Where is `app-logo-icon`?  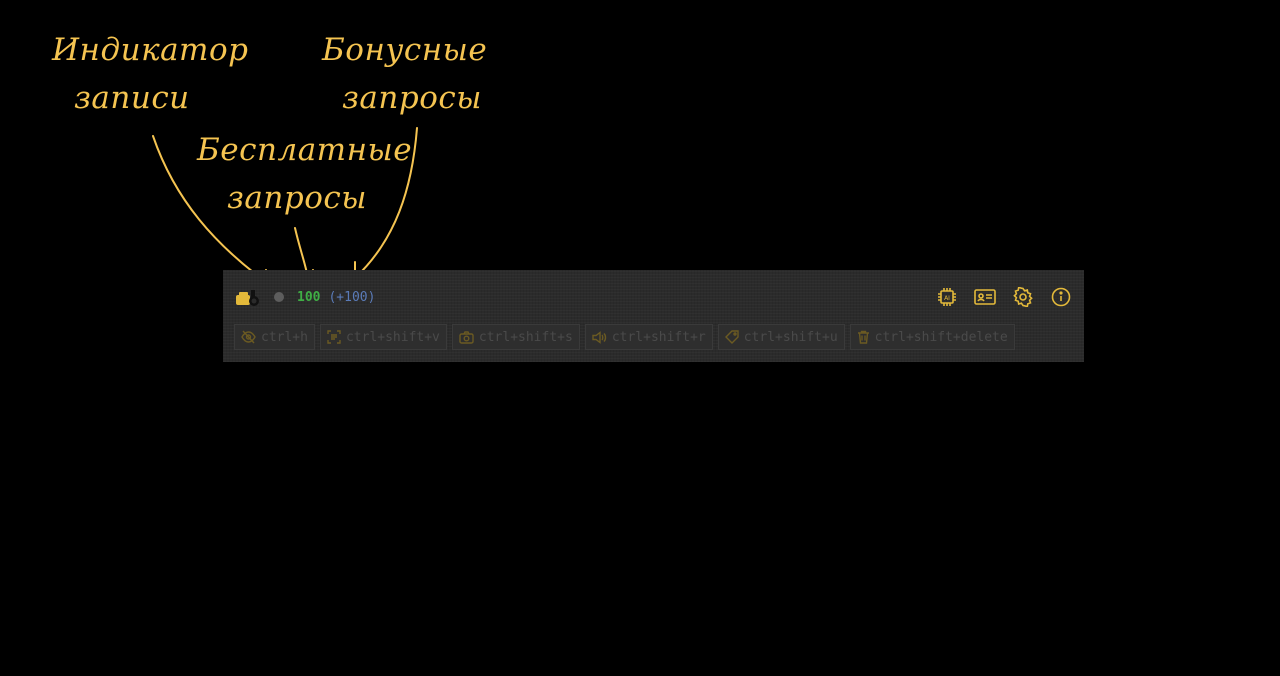 app-logo-icon is located at coordinates (248, 297).